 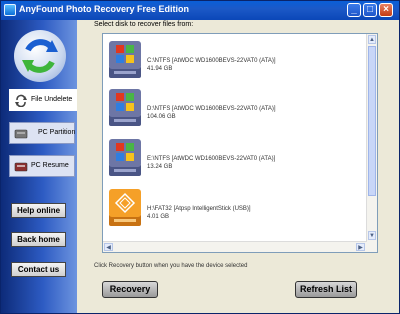 I want to click on disk-size: 4.01 GB, so click(x=158, y=217).